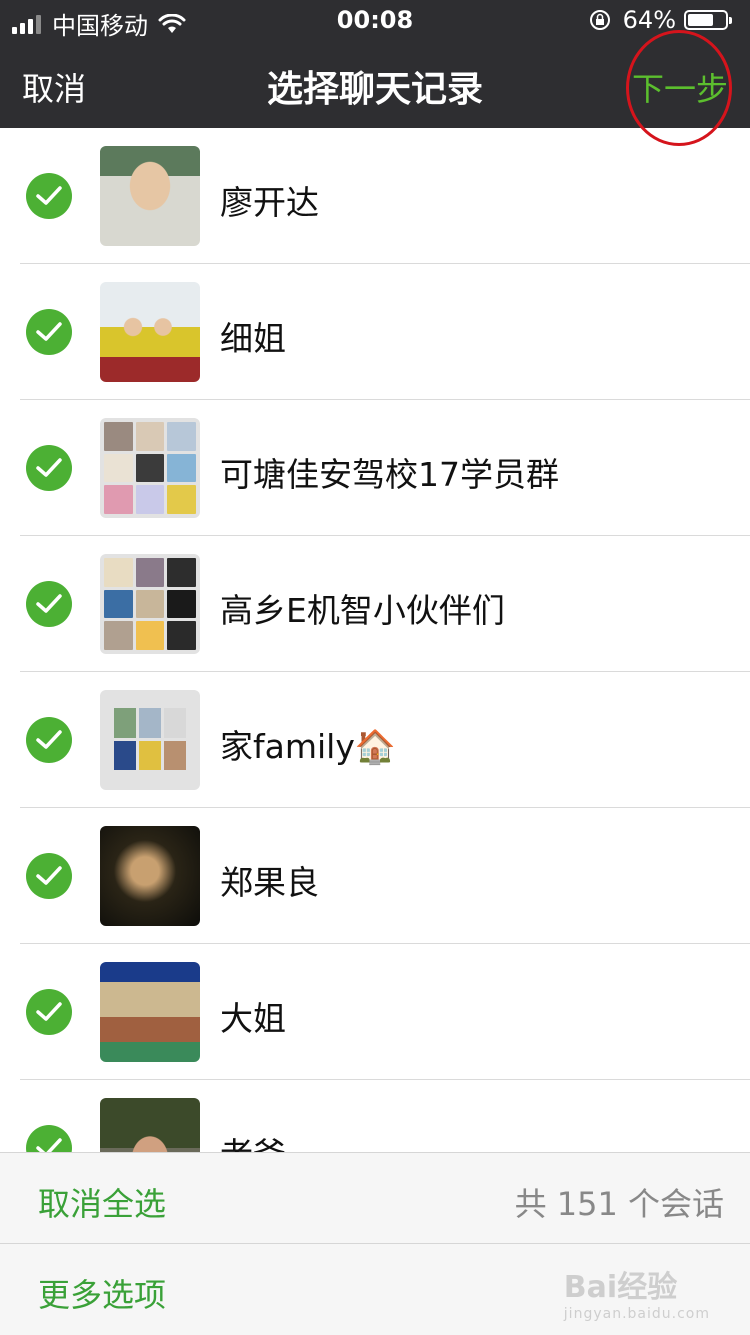  Describe the element at coordinates (375, 1012) in the screenshot. I see `chat-row: 大姐` at that location.